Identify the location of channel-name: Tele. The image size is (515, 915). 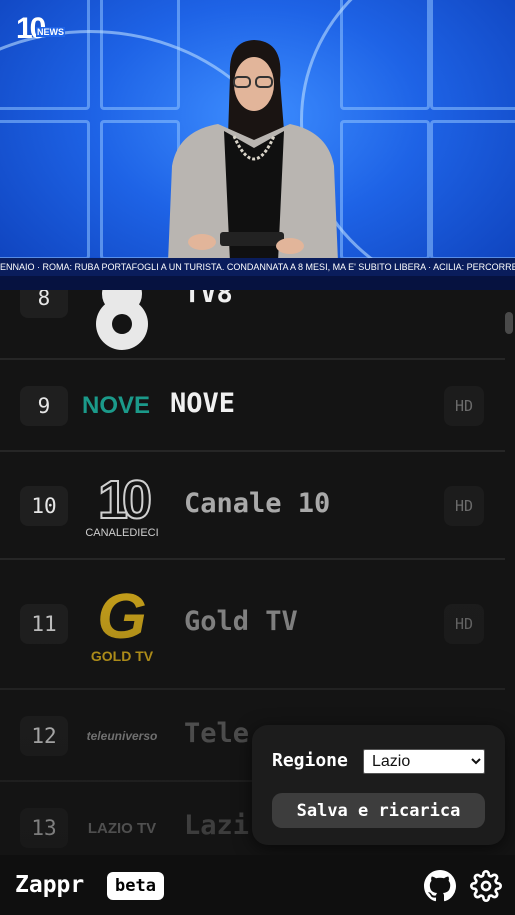
(217, 733).